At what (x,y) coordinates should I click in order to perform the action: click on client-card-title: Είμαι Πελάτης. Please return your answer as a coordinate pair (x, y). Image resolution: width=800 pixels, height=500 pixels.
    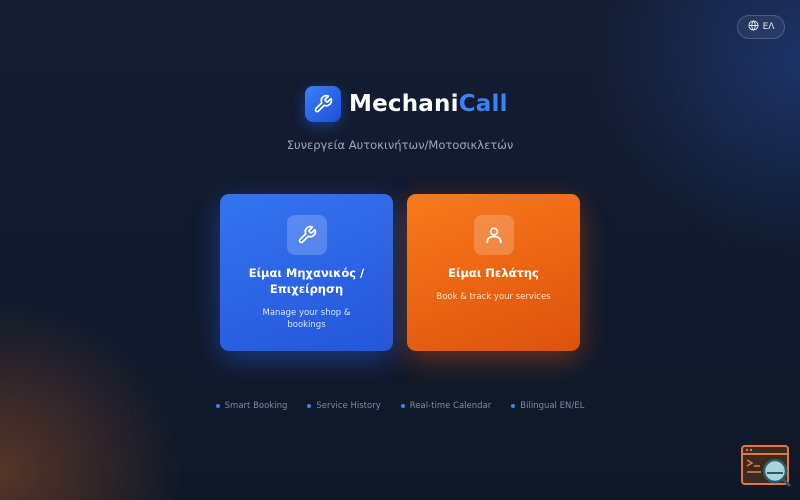
    Looking at the image, I should click on (493, 273).